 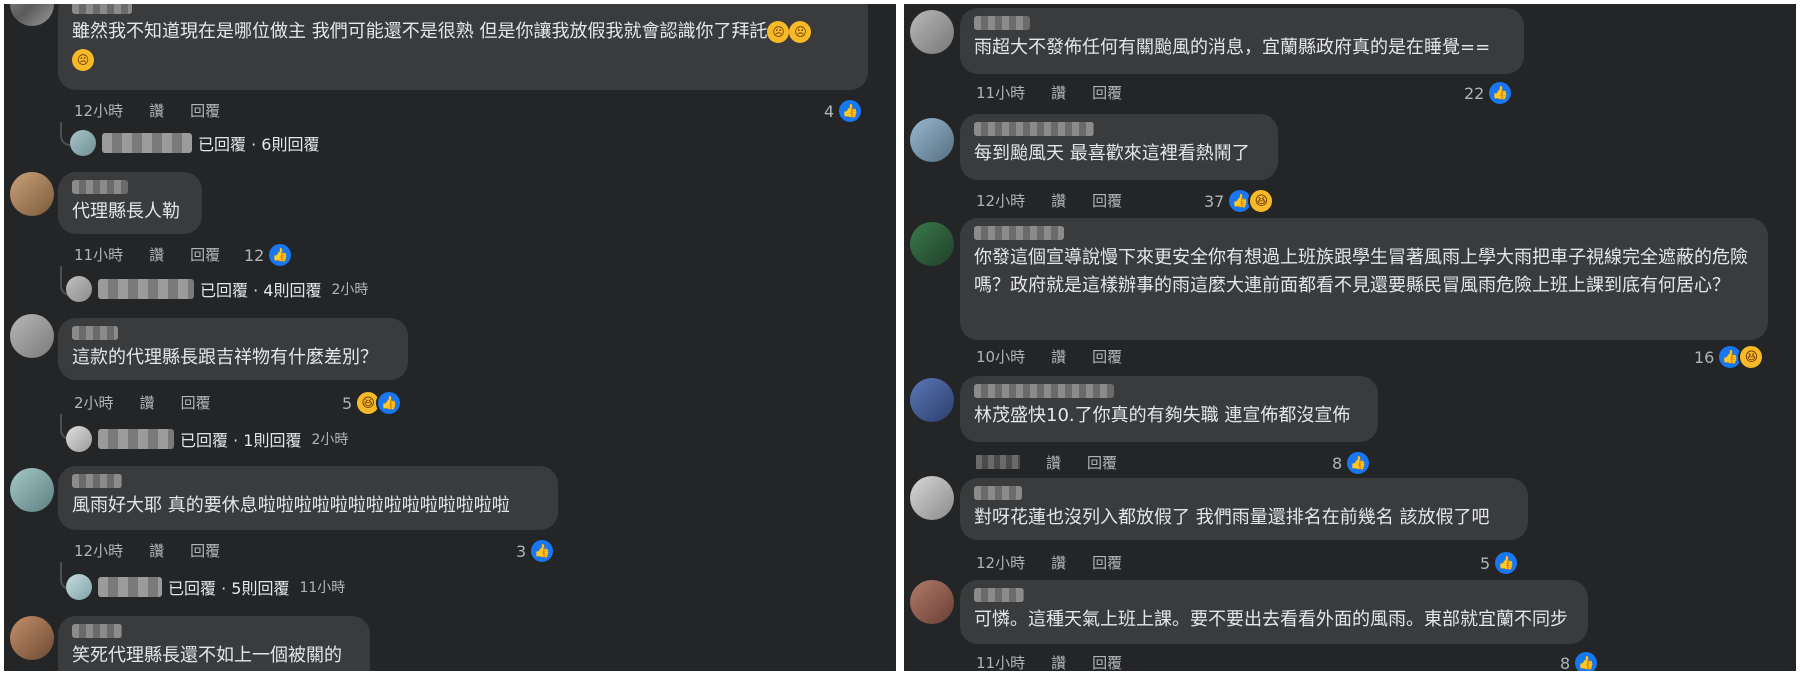 What do you see at coordinates (1214, 201) in the screenshot?
I see `reaction-count-number: 37` at bounding box center [1214, 201].